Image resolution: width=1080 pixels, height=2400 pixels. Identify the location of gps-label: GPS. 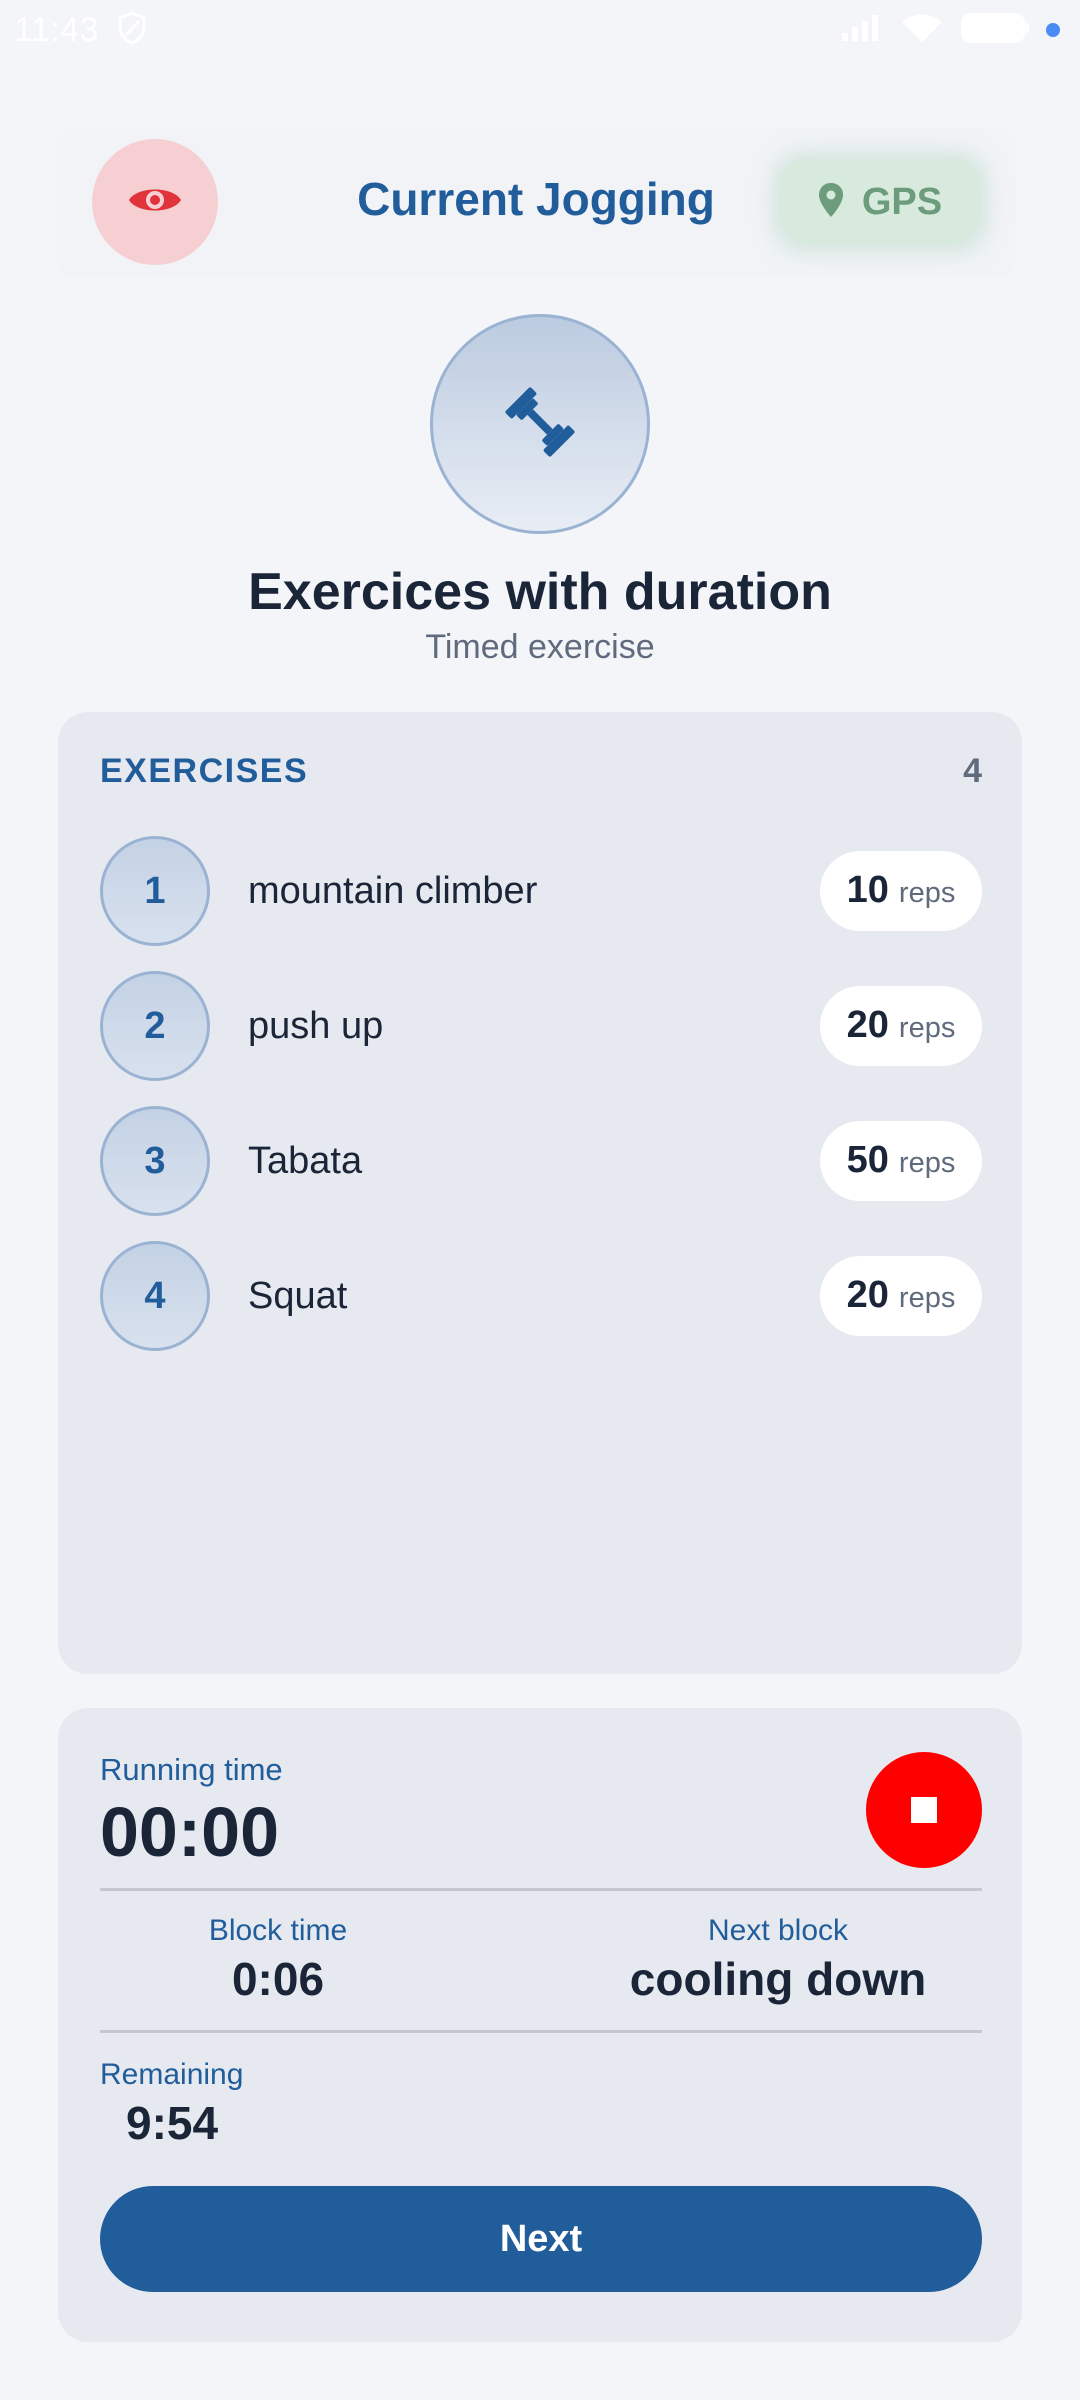
(902, 201).